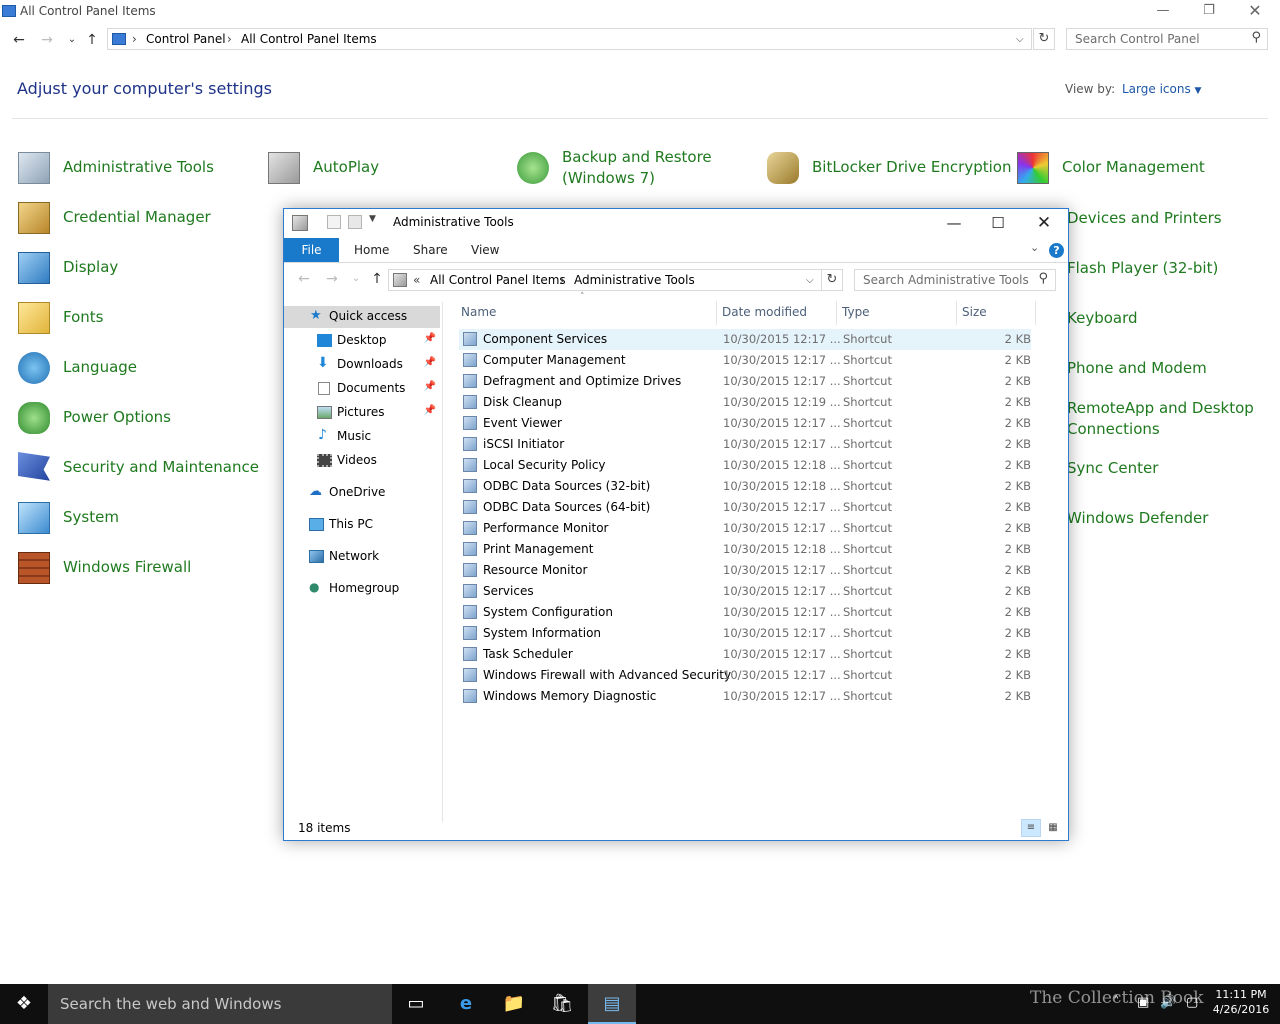 Image resolution: width=1280 pixels, height=1024 pixels. I want to click on nav-videos: Videos, so click(362, 461).